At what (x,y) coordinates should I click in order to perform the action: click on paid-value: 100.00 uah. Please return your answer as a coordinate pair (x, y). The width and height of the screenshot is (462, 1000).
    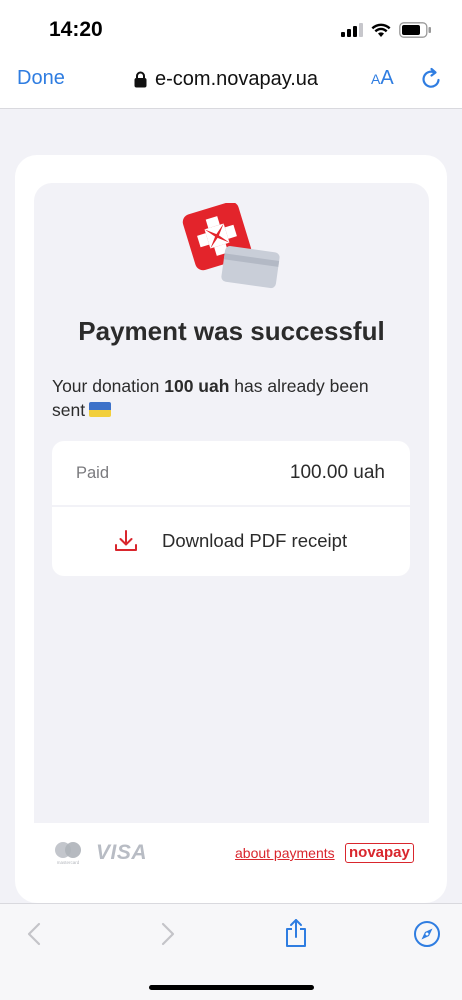
    Looking at the image, I should click on (337, 472).